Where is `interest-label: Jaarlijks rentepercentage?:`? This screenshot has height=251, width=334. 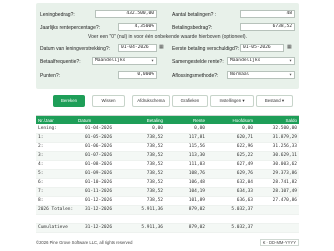 interest-label: Jaarlijks rentepercentage?: is located at coordinates (70, 28).